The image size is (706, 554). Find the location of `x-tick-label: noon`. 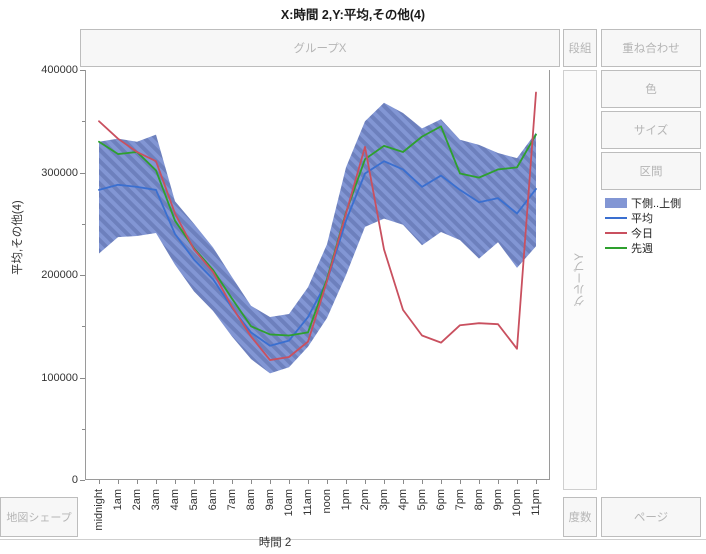

x-tick-label: noon is located at coordinates (327, 501).